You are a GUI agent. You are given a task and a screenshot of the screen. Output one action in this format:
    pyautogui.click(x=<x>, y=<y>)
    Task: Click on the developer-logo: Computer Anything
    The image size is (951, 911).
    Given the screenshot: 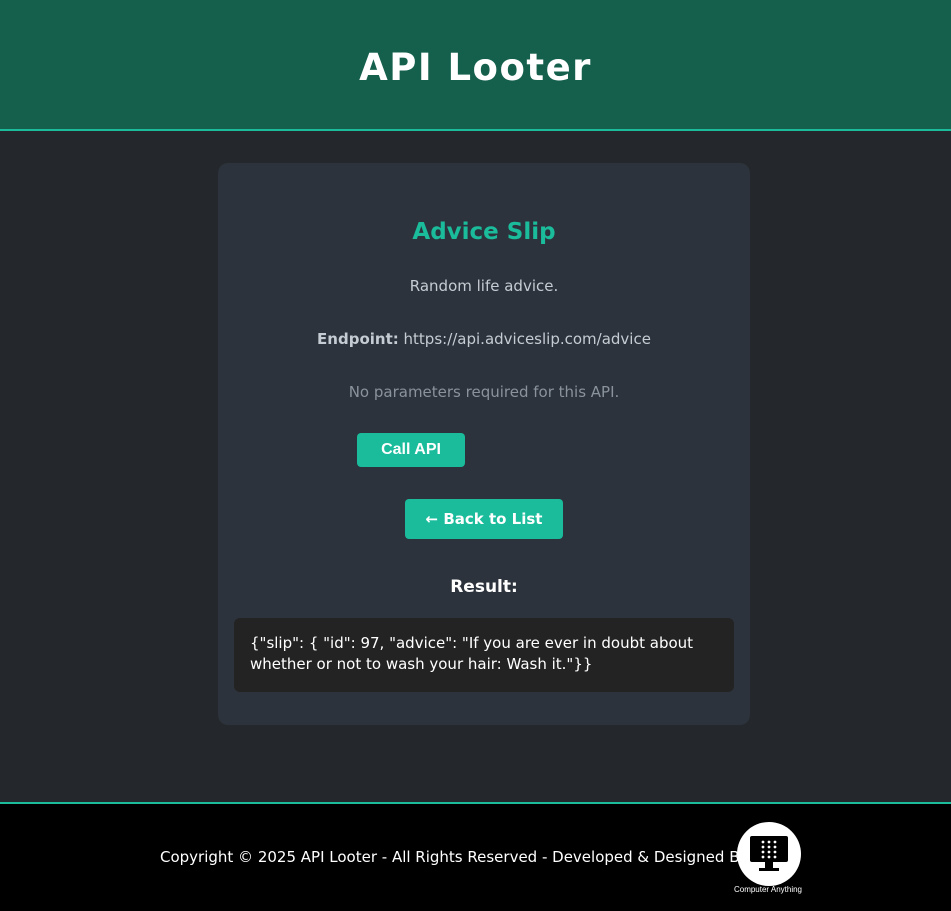 What is the action you would take?
    pyautogui.click(x=768, y=859)
    